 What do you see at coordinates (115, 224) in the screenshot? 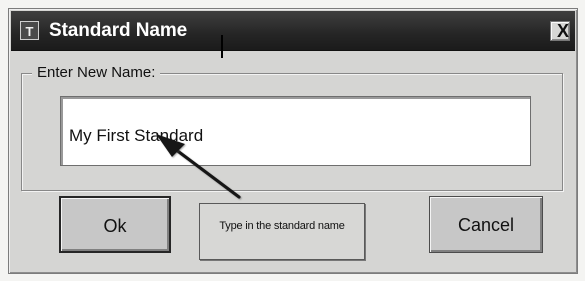
I see `ok-button: Ok` at bounding box center [115, 224].